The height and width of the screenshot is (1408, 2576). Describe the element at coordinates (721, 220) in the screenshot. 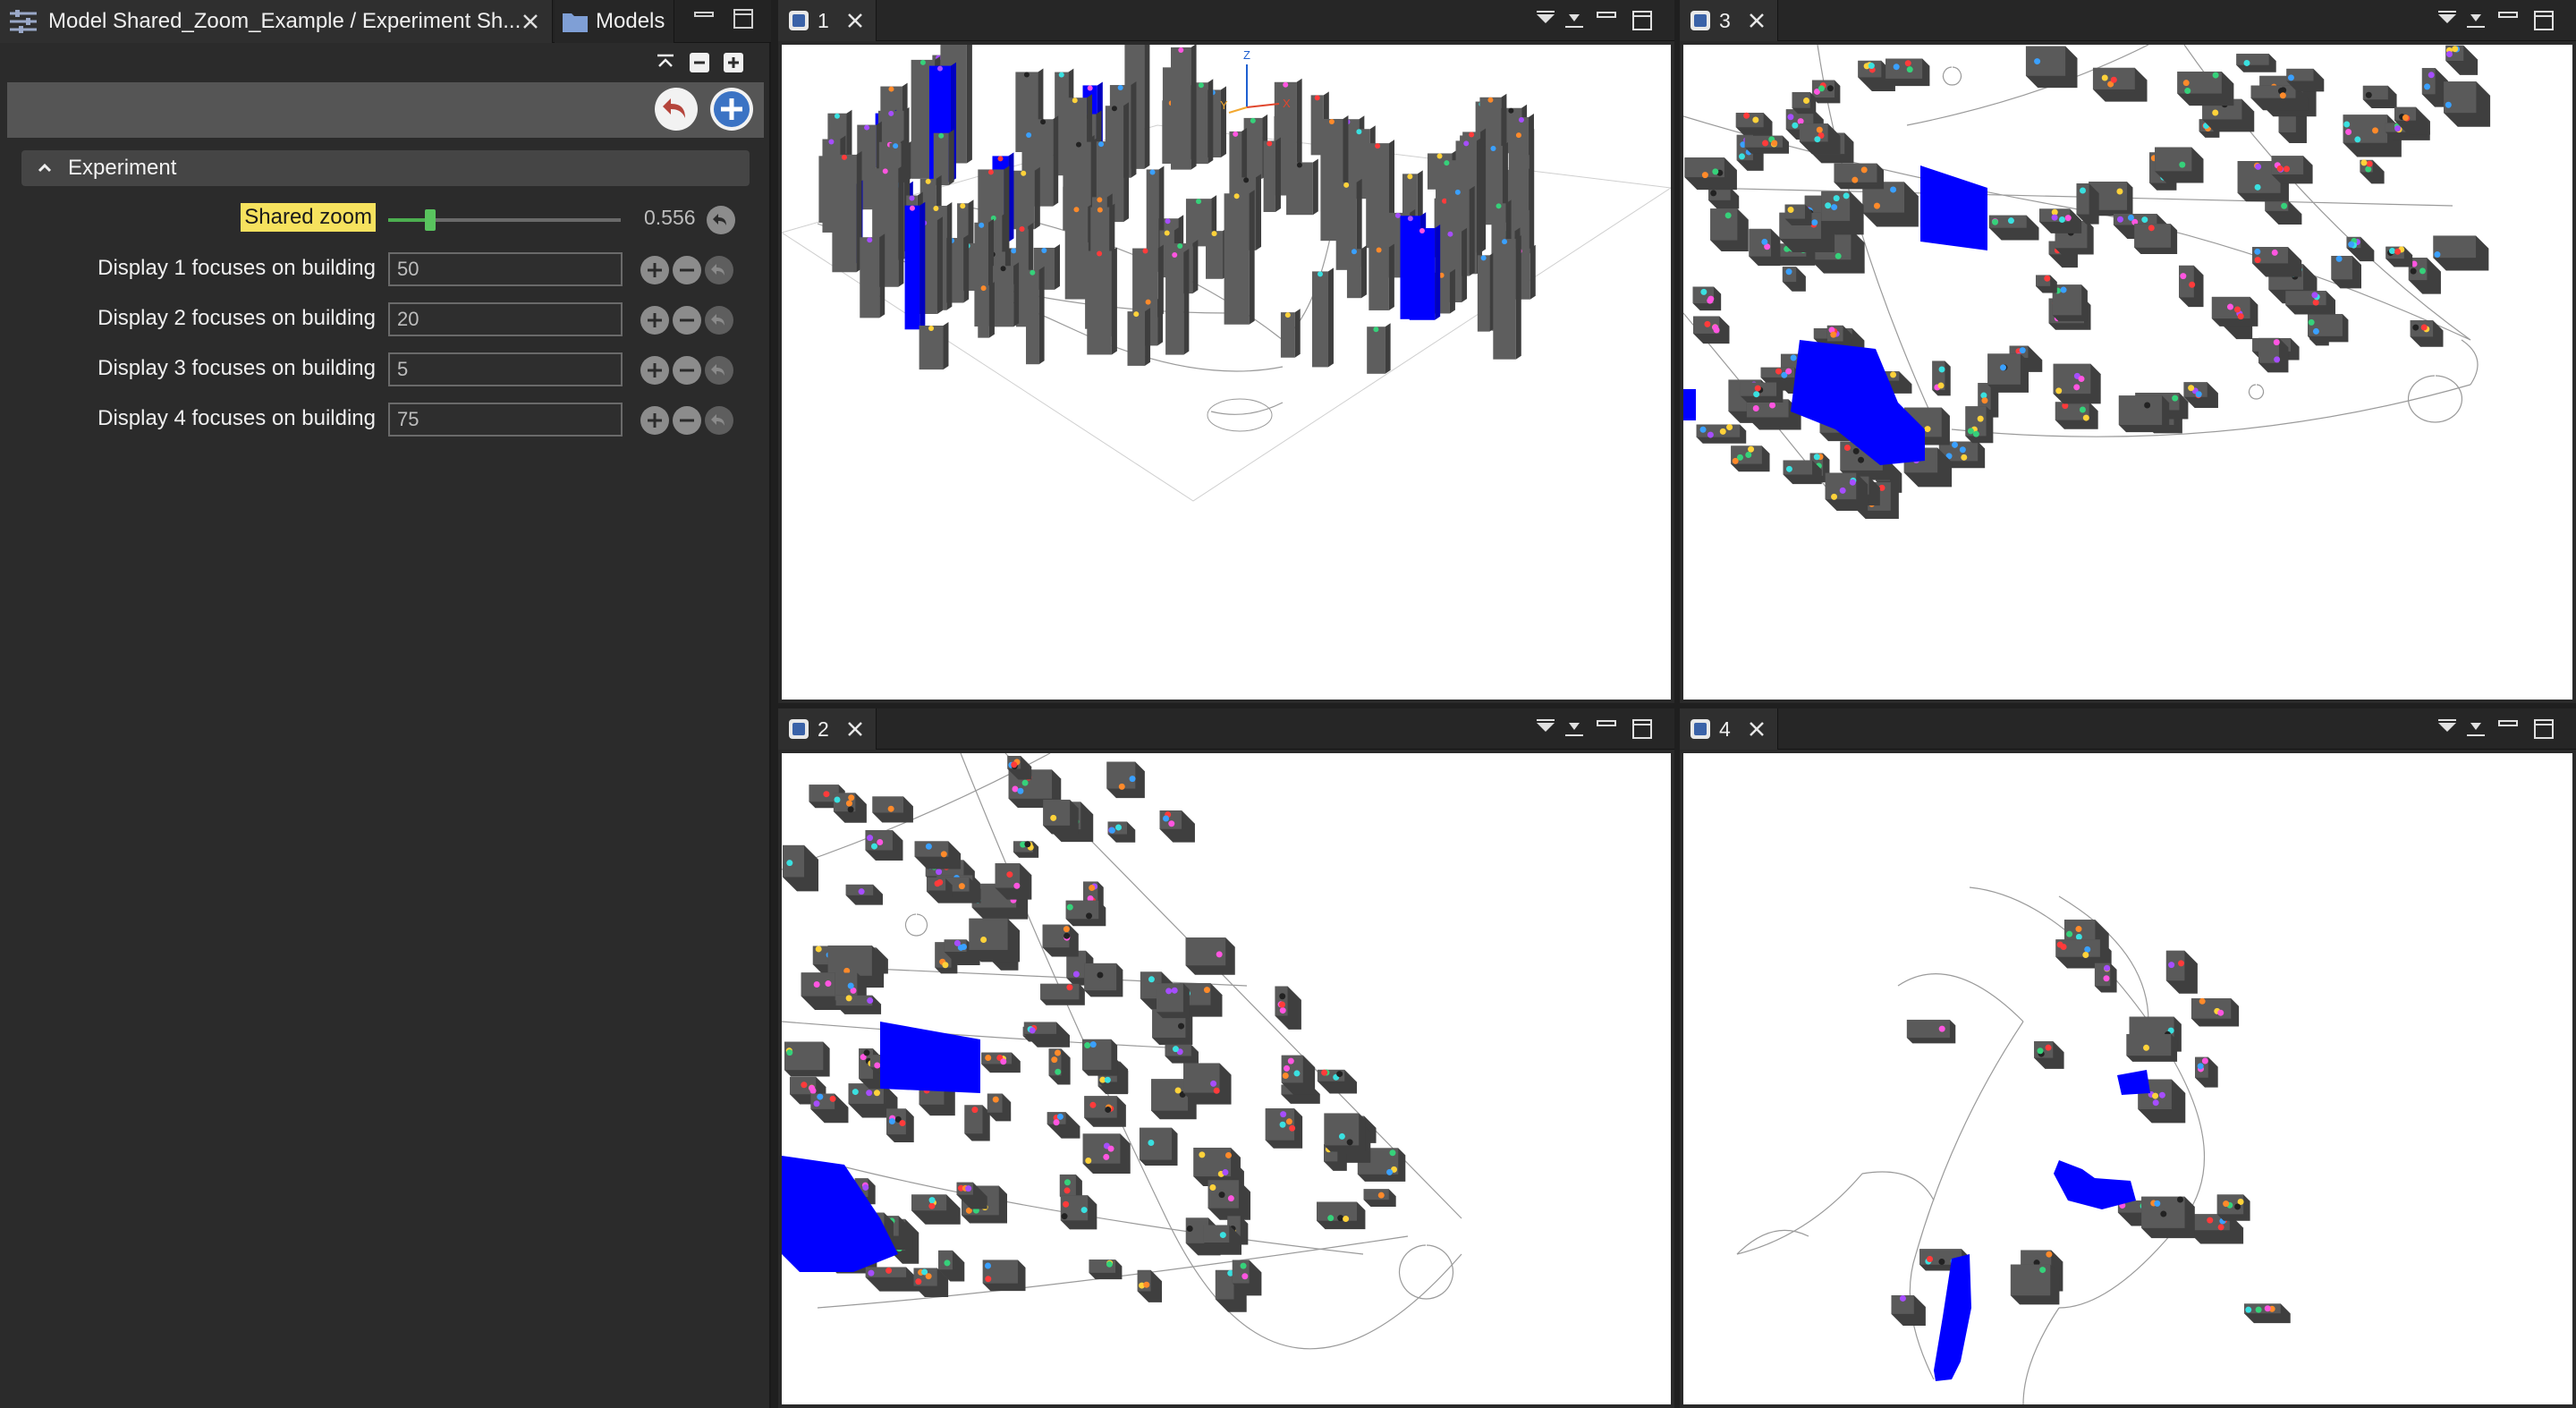

I see `reset-zoom-button` at that location.